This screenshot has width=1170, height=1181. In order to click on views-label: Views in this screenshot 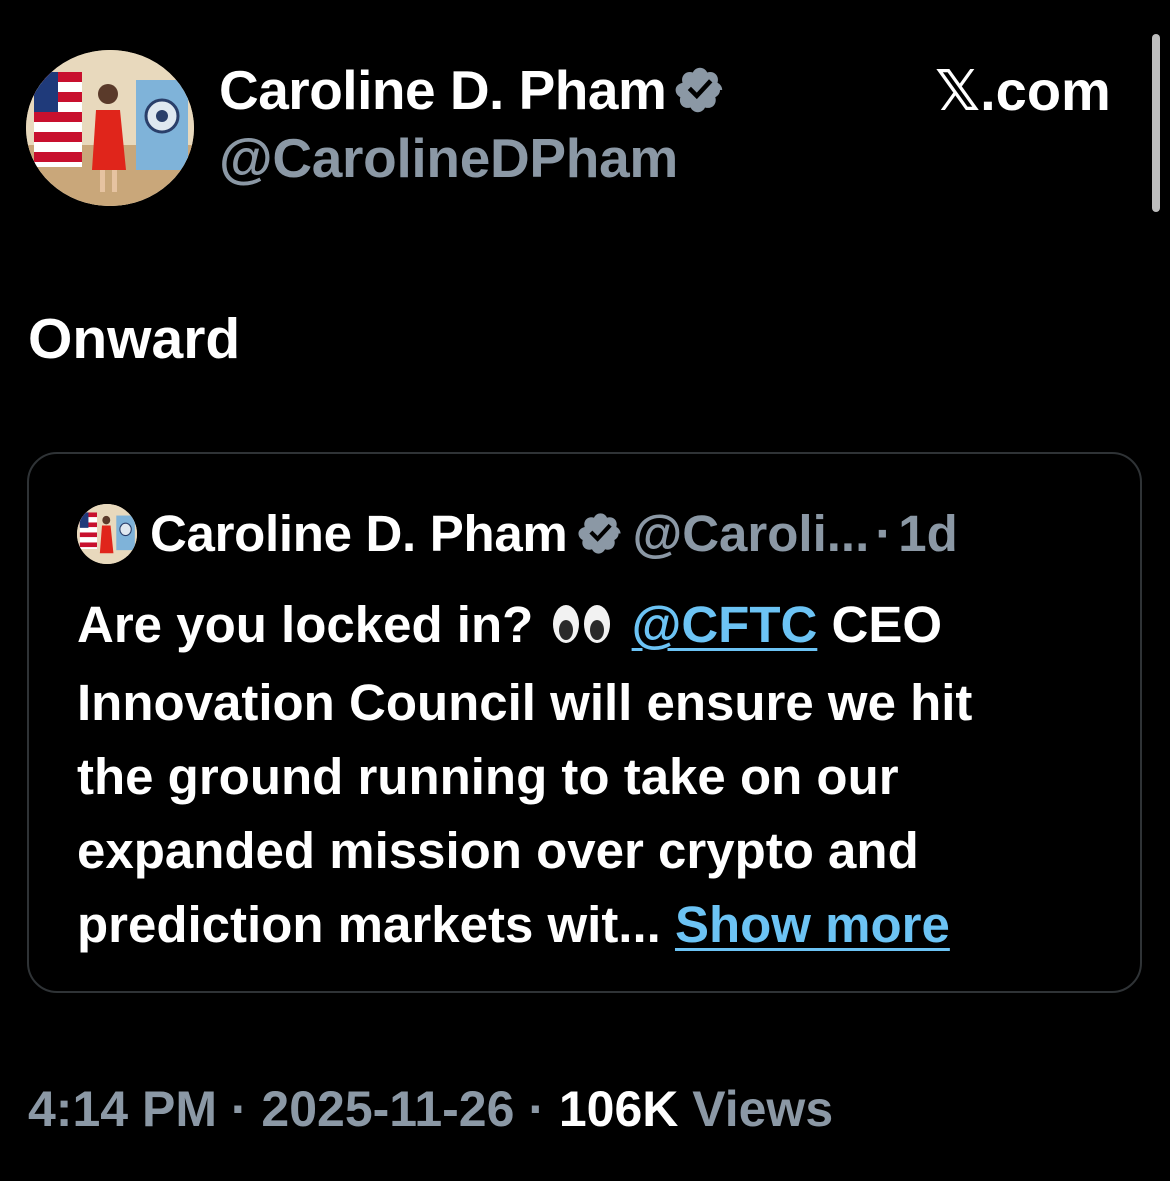, I will do `click(756, 1109)`.